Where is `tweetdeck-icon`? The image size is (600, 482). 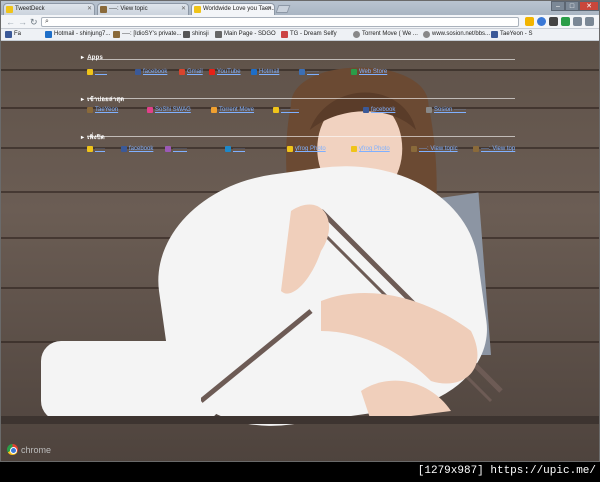
tweetdeck-icon is located at coordinates (9, 9).